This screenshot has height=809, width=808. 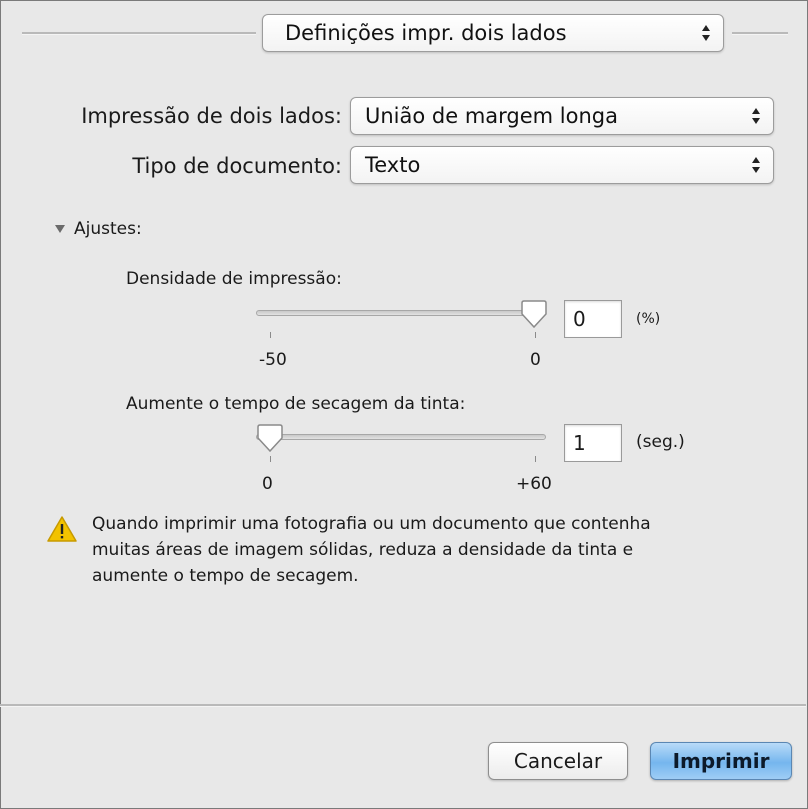 I want to click on drying-min-label: 0, so click(x=267, y=484).